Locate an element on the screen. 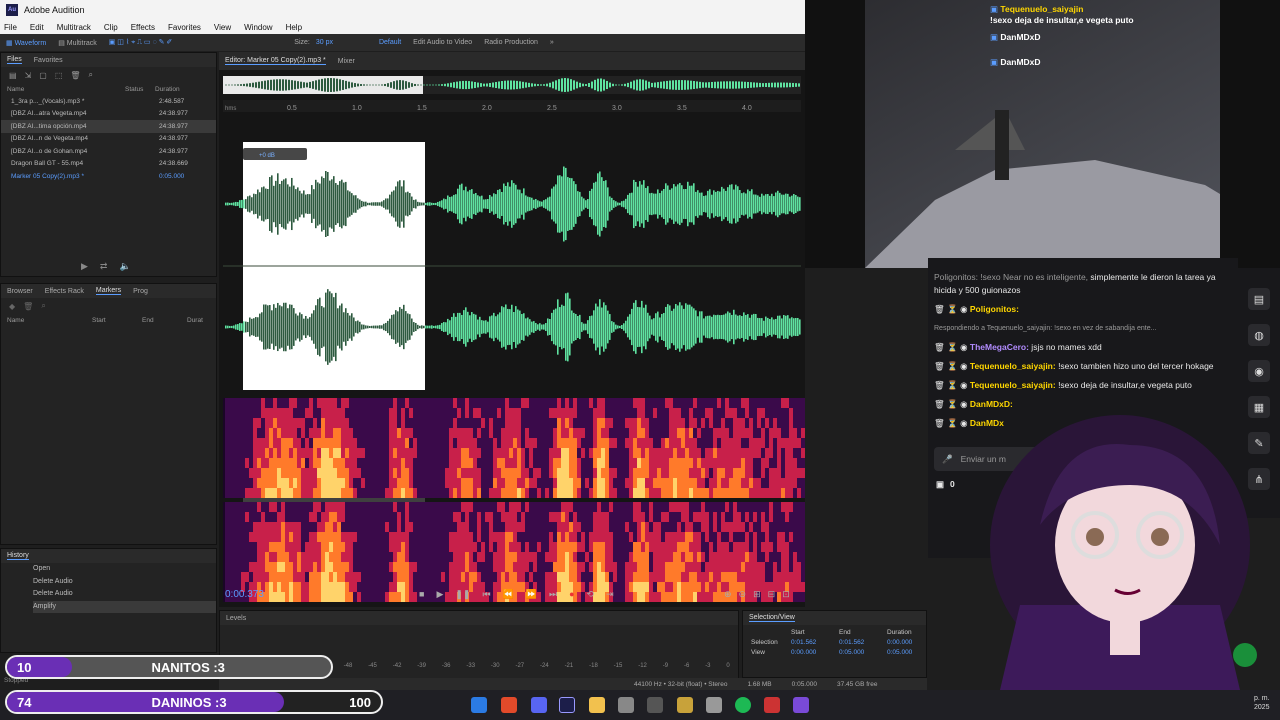 The image size is (1280, 720). zoom-selection-icon: ⊡ is located at coordinates (786, 594).